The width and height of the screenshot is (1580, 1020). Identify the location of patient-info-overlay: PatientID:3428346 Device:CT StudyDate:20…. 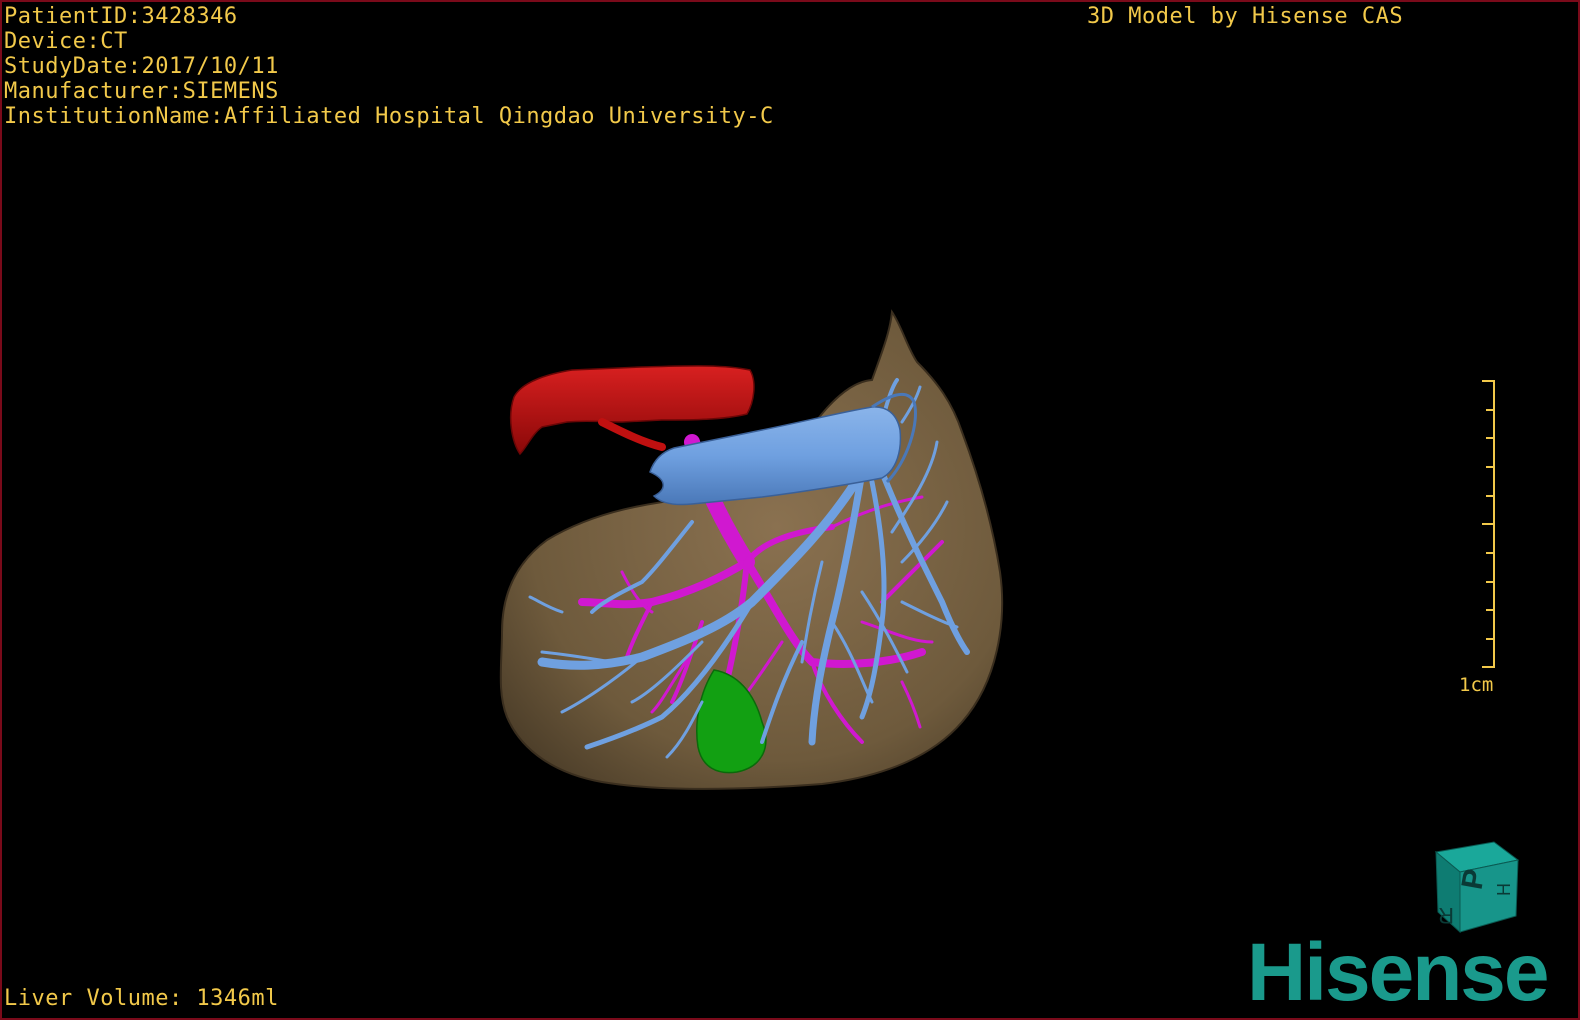
(389, 66).